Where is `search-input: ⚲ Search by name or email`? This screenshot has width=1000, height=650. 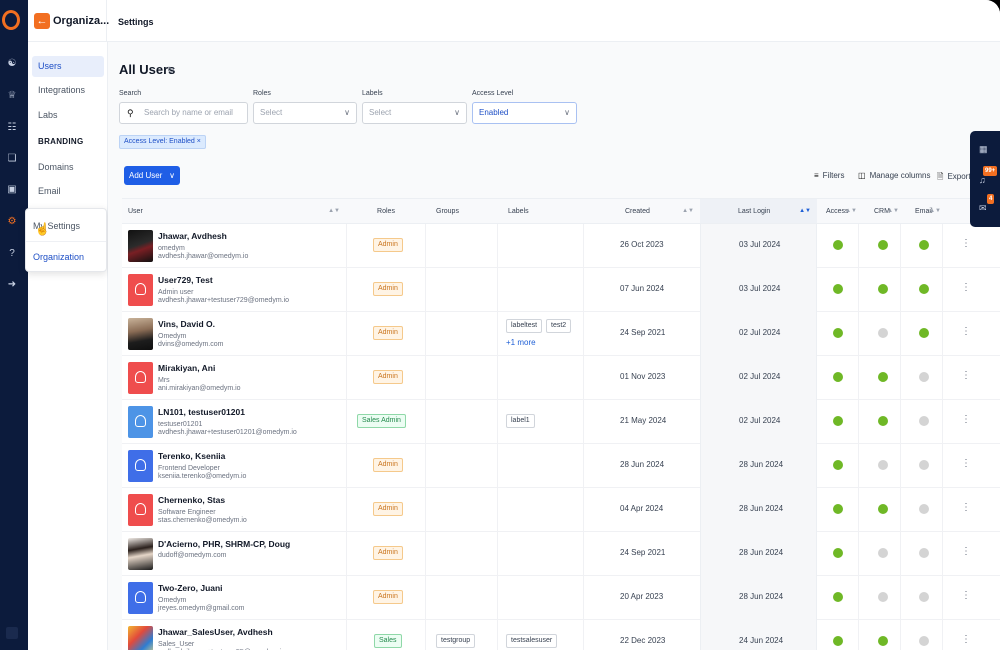 search-input: ⚲ Search by name or email is located at coordinates (183, 113).